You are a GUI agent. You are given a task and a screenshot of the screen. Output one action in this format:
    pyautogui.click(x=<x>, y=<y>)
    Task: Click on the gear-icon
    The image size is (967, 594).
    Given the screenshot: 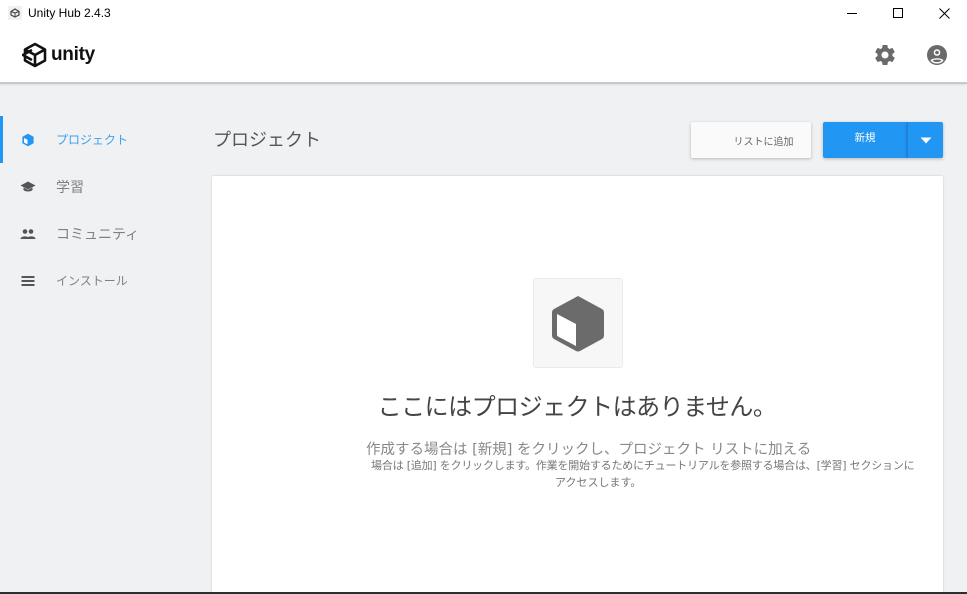 What is the action you would take?
    pyautogui.click(x=885, y=55)
    